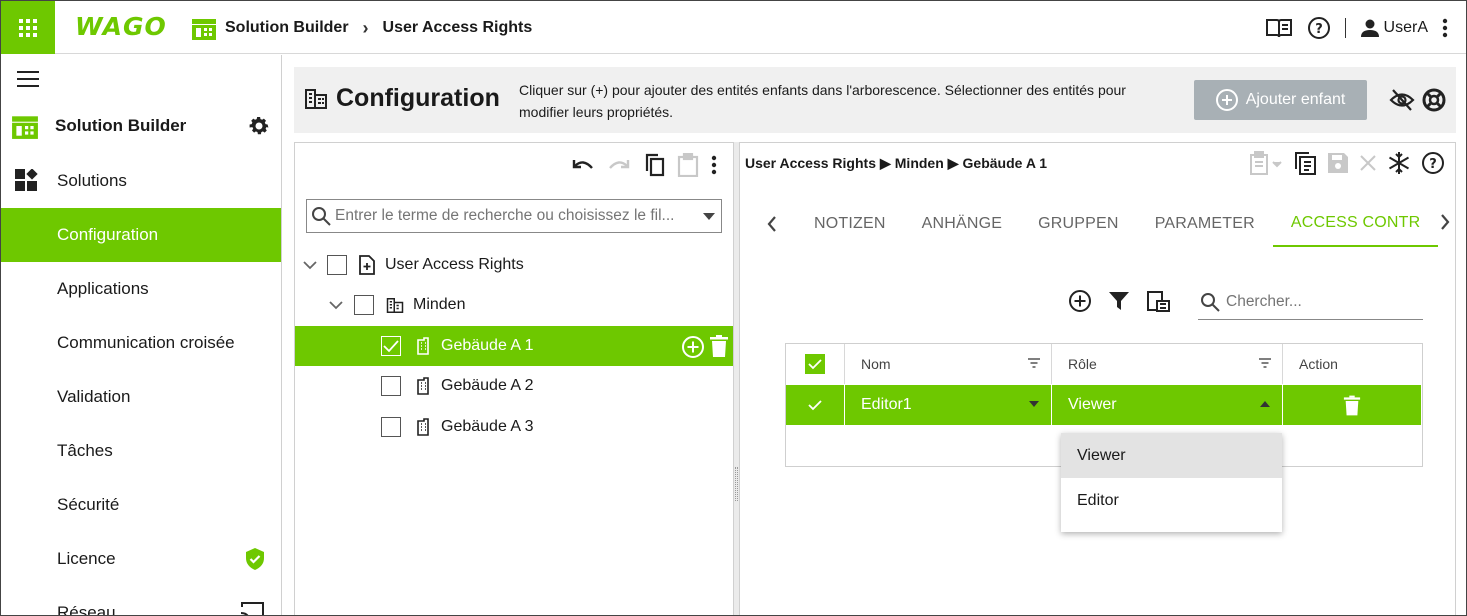 This screenshot has height=616, width=1467. Describe the element at coordinates (1280, 100) in the screenshot. I see `add-child-button: Ajouter enfant` at that location.